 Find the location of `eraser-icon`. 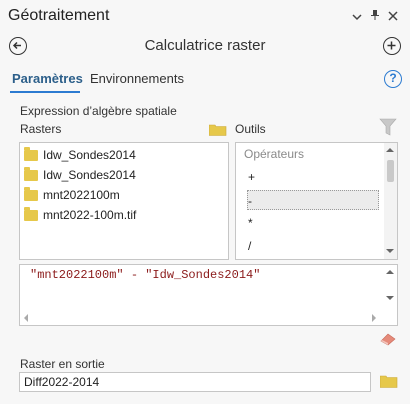

eraser-icon is located at coordinates (388, 339).